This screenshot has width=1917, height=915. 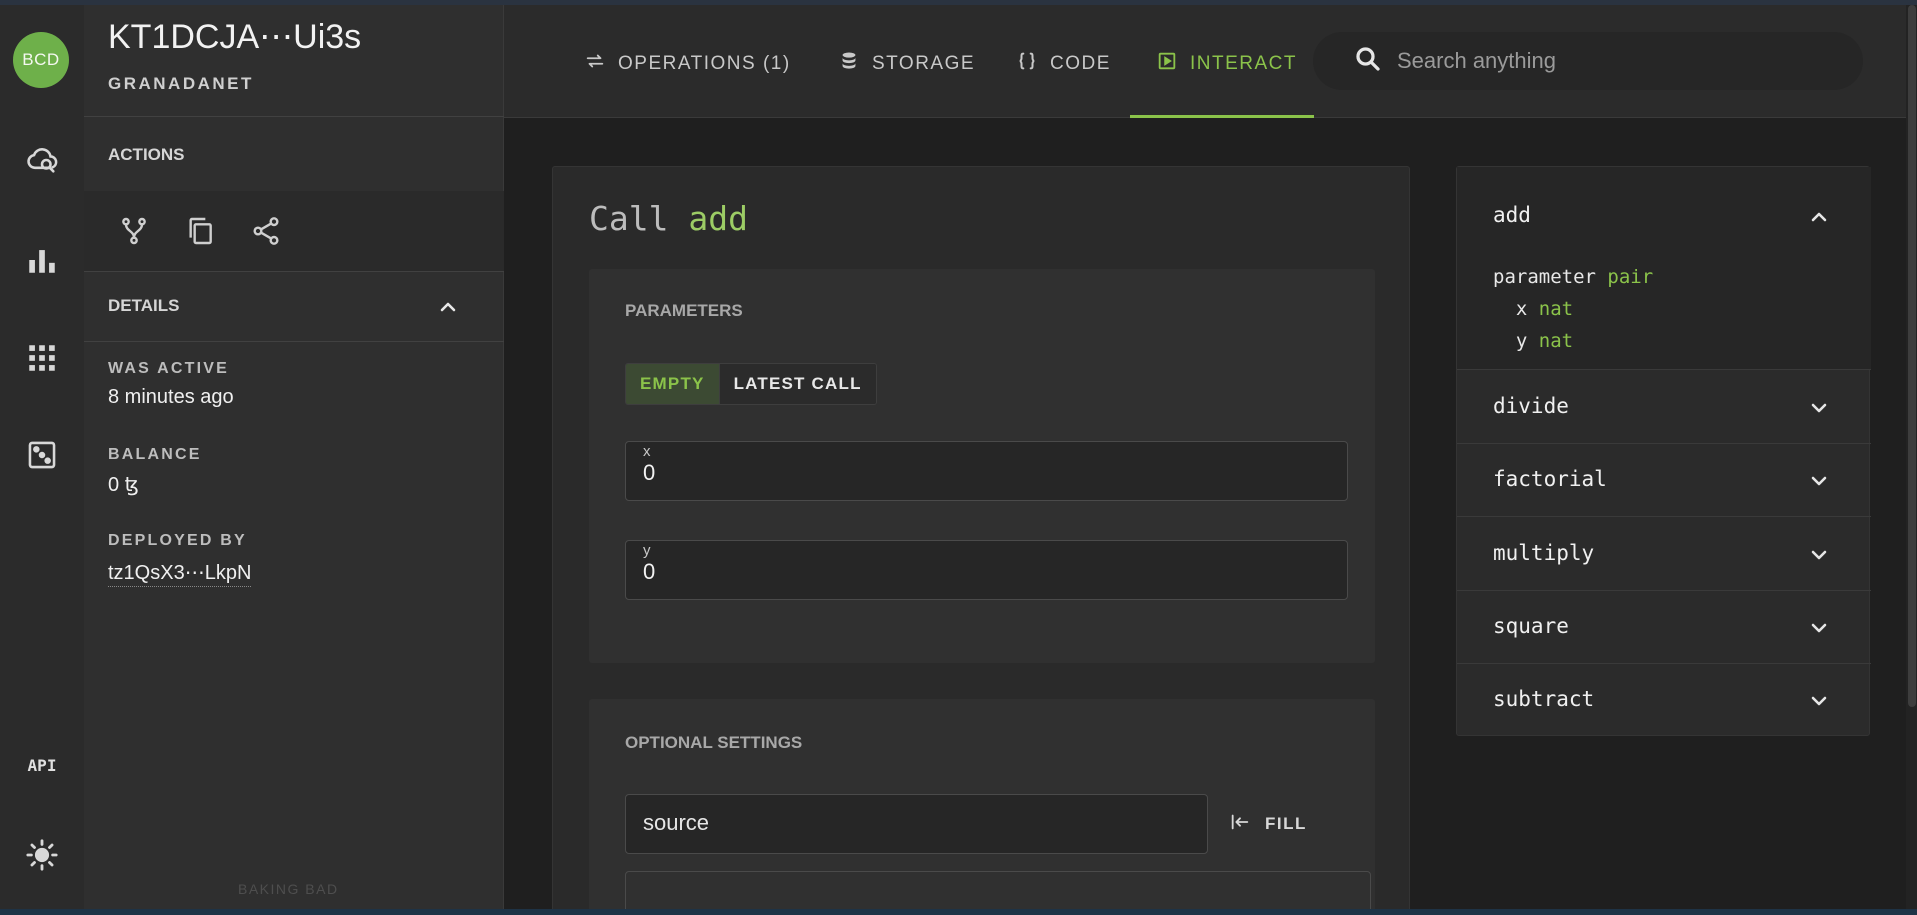 What do you see at coordinates (171, 397) in the screenshot?
I see `was-active-value: 8 minutes ago` at bounding box center [171, 397].